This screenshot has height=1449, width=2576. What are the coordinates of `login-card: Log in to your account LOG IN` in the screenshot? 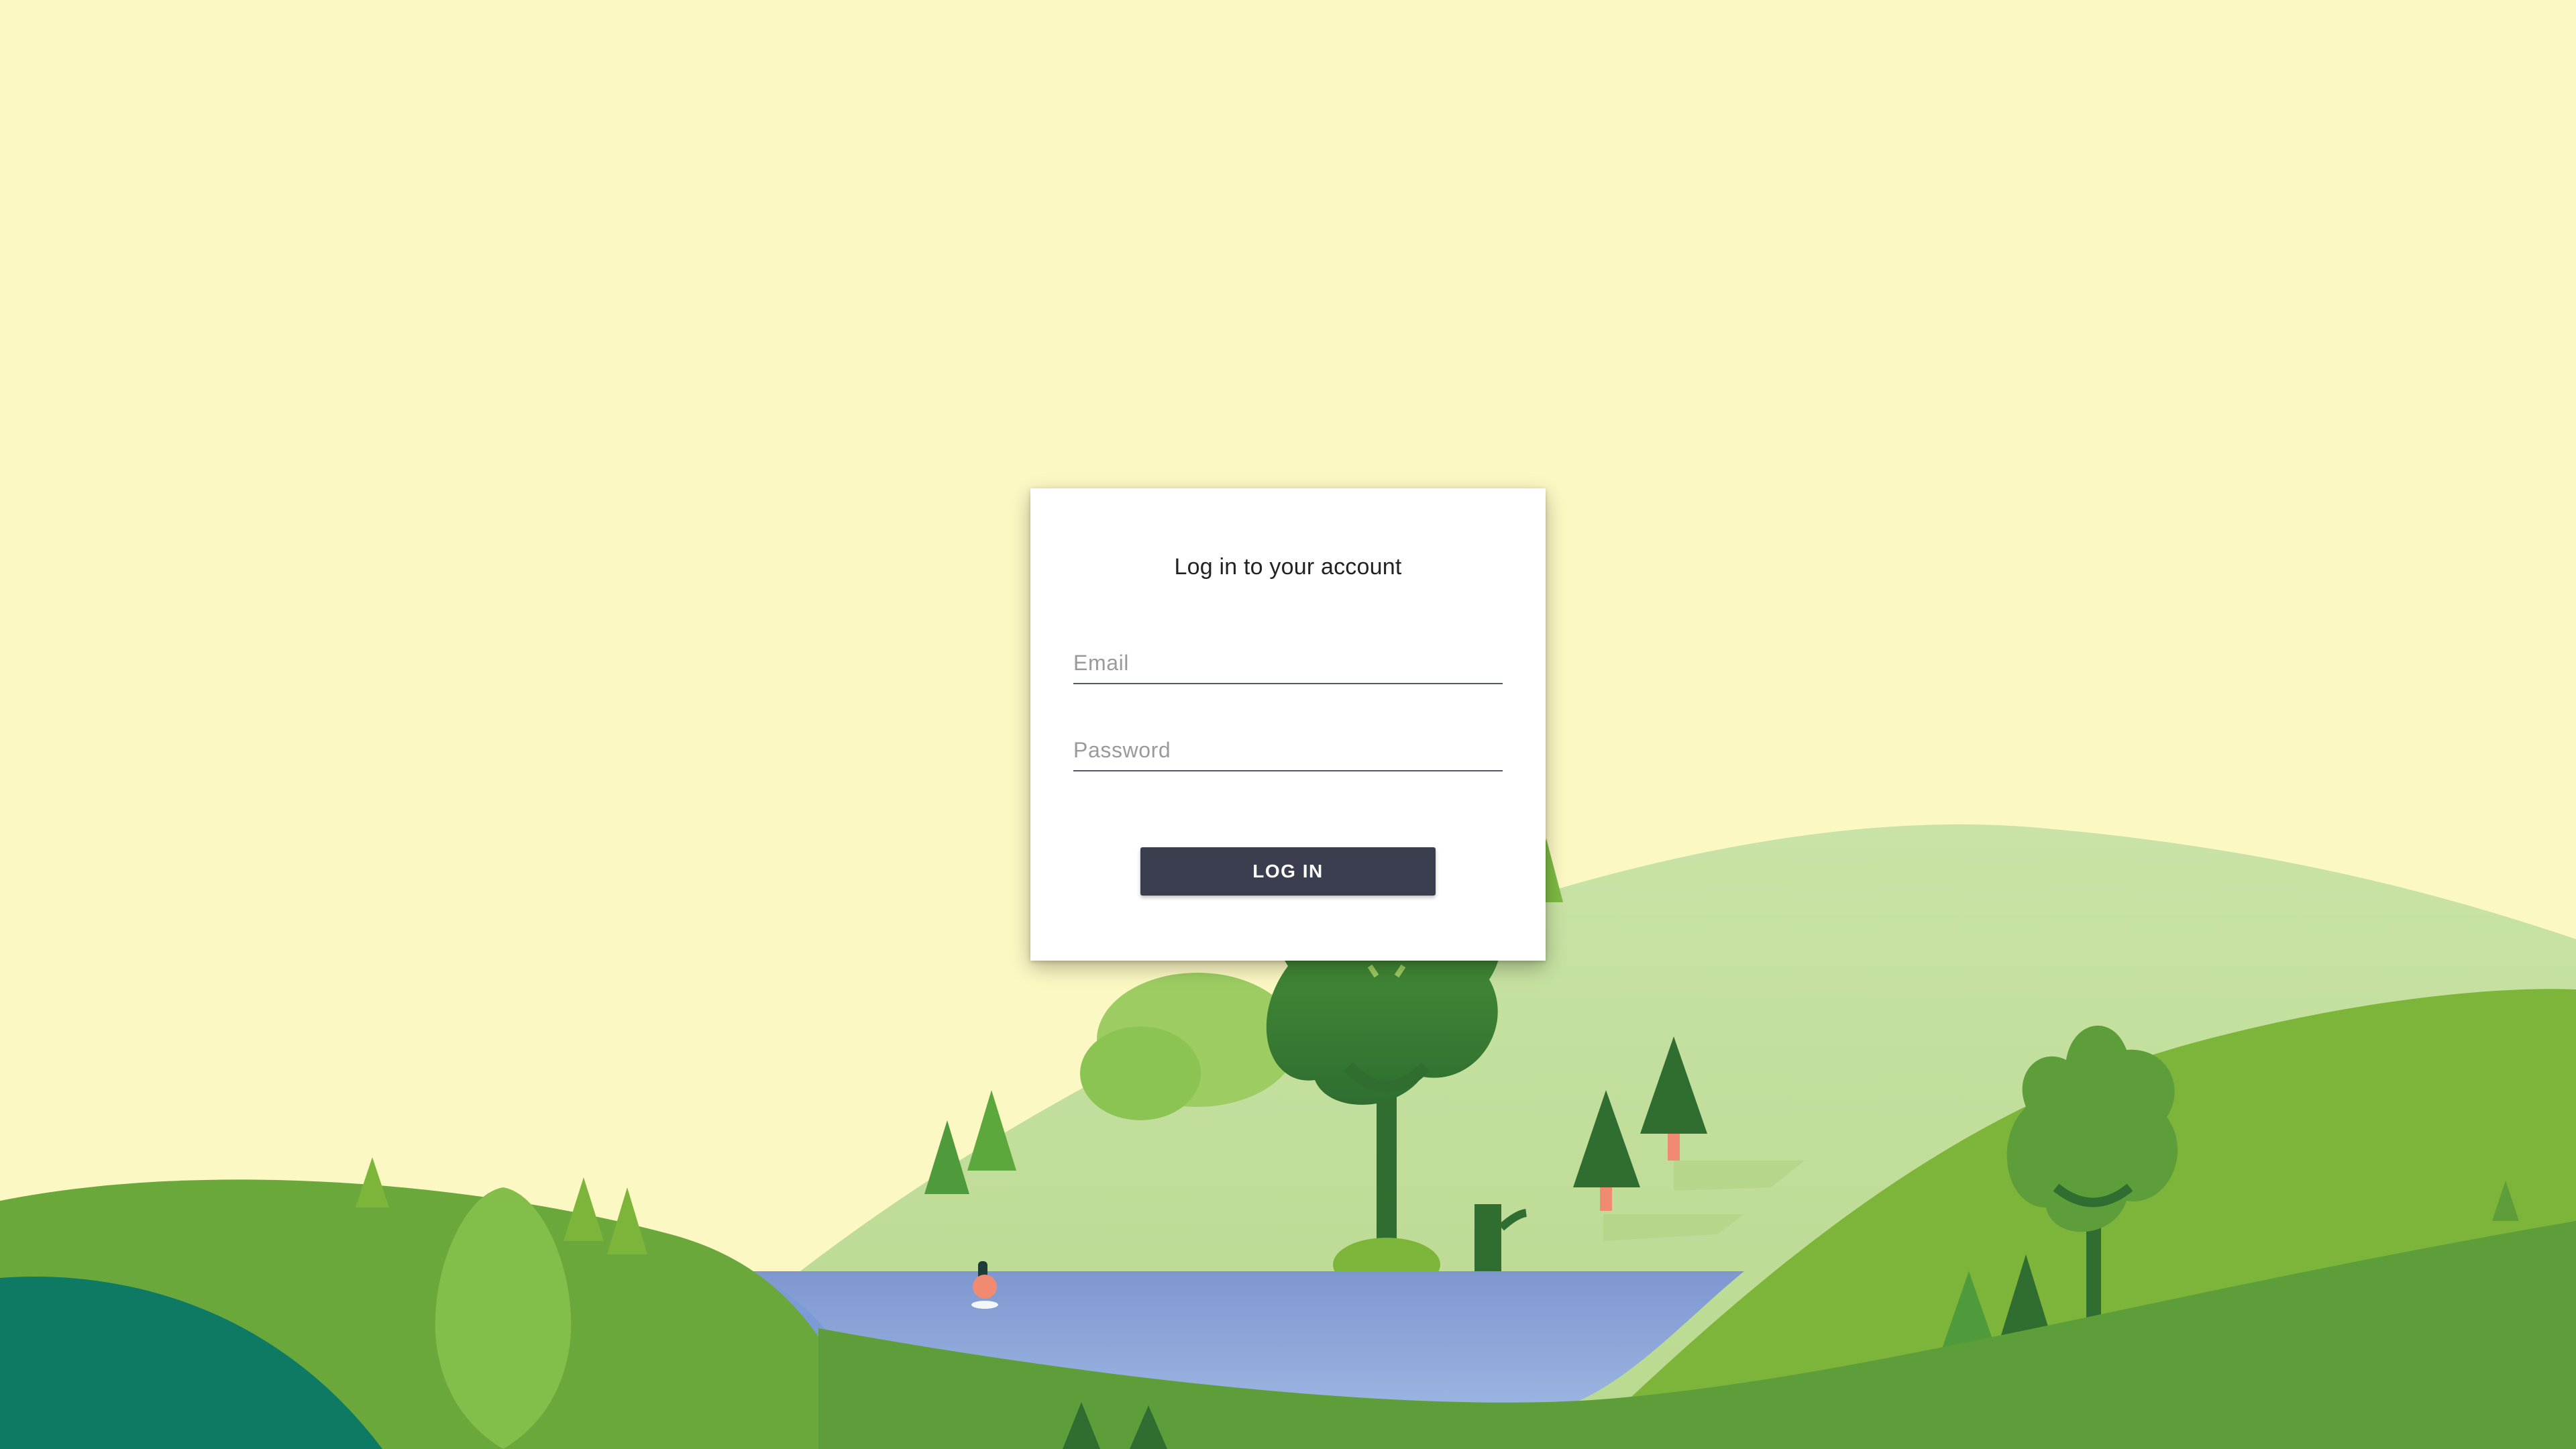 It's located at (1288, 724).